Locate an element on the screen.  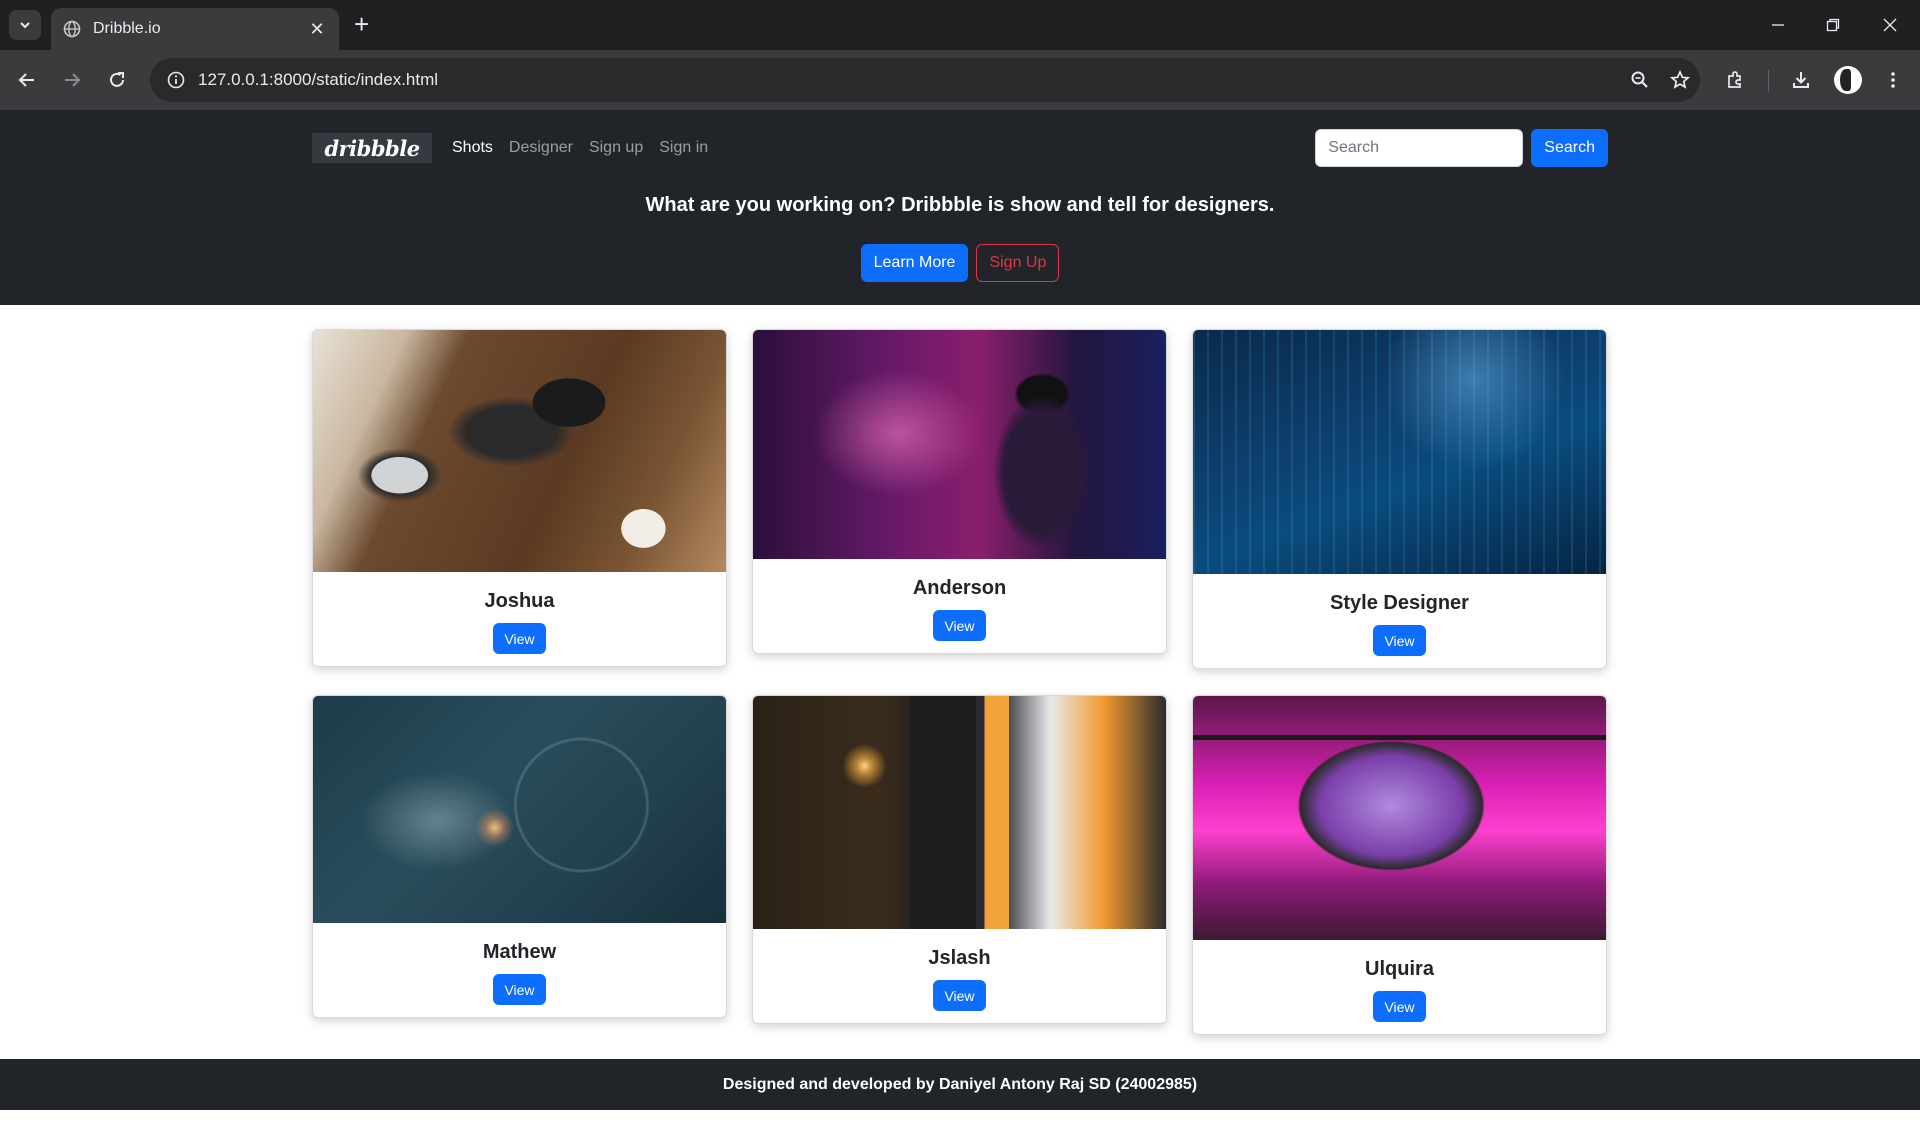
workspace-desk-image is located at coordinates (519, 451).